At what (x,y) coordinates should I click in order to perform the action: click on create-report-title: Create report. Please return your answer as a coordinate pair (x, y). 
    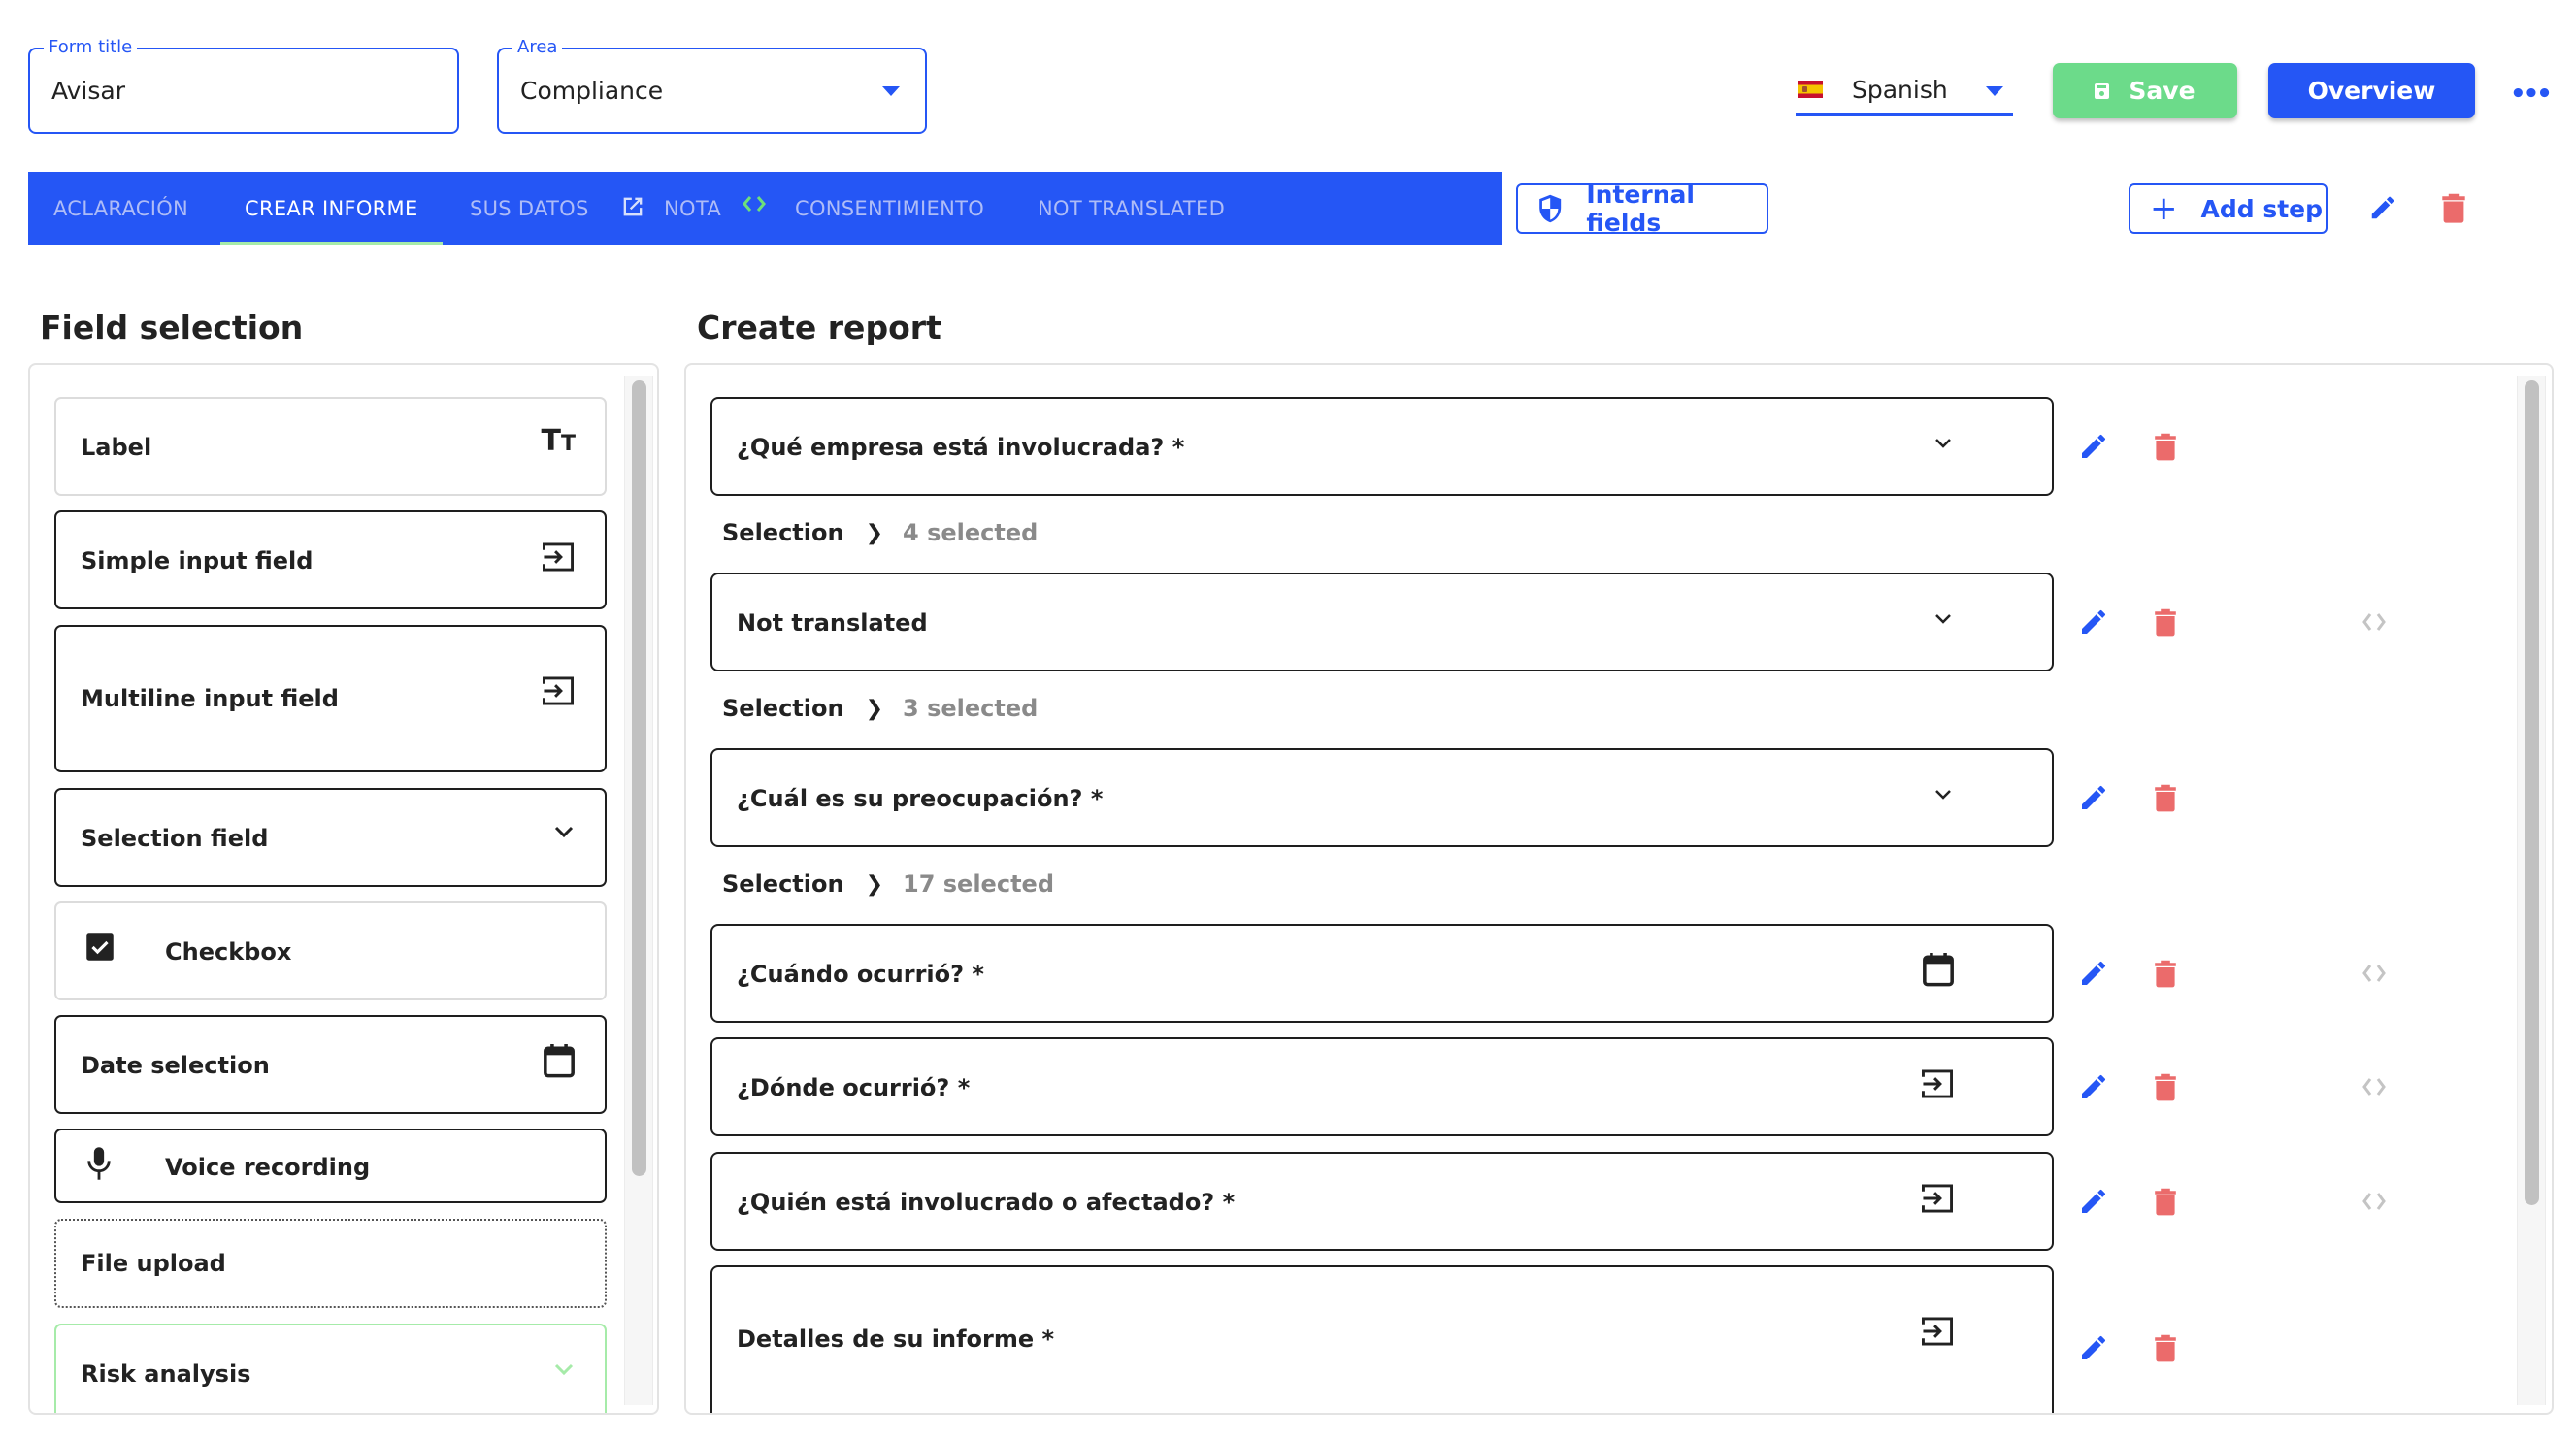
    Looking at the image, I should click on (819, 327).